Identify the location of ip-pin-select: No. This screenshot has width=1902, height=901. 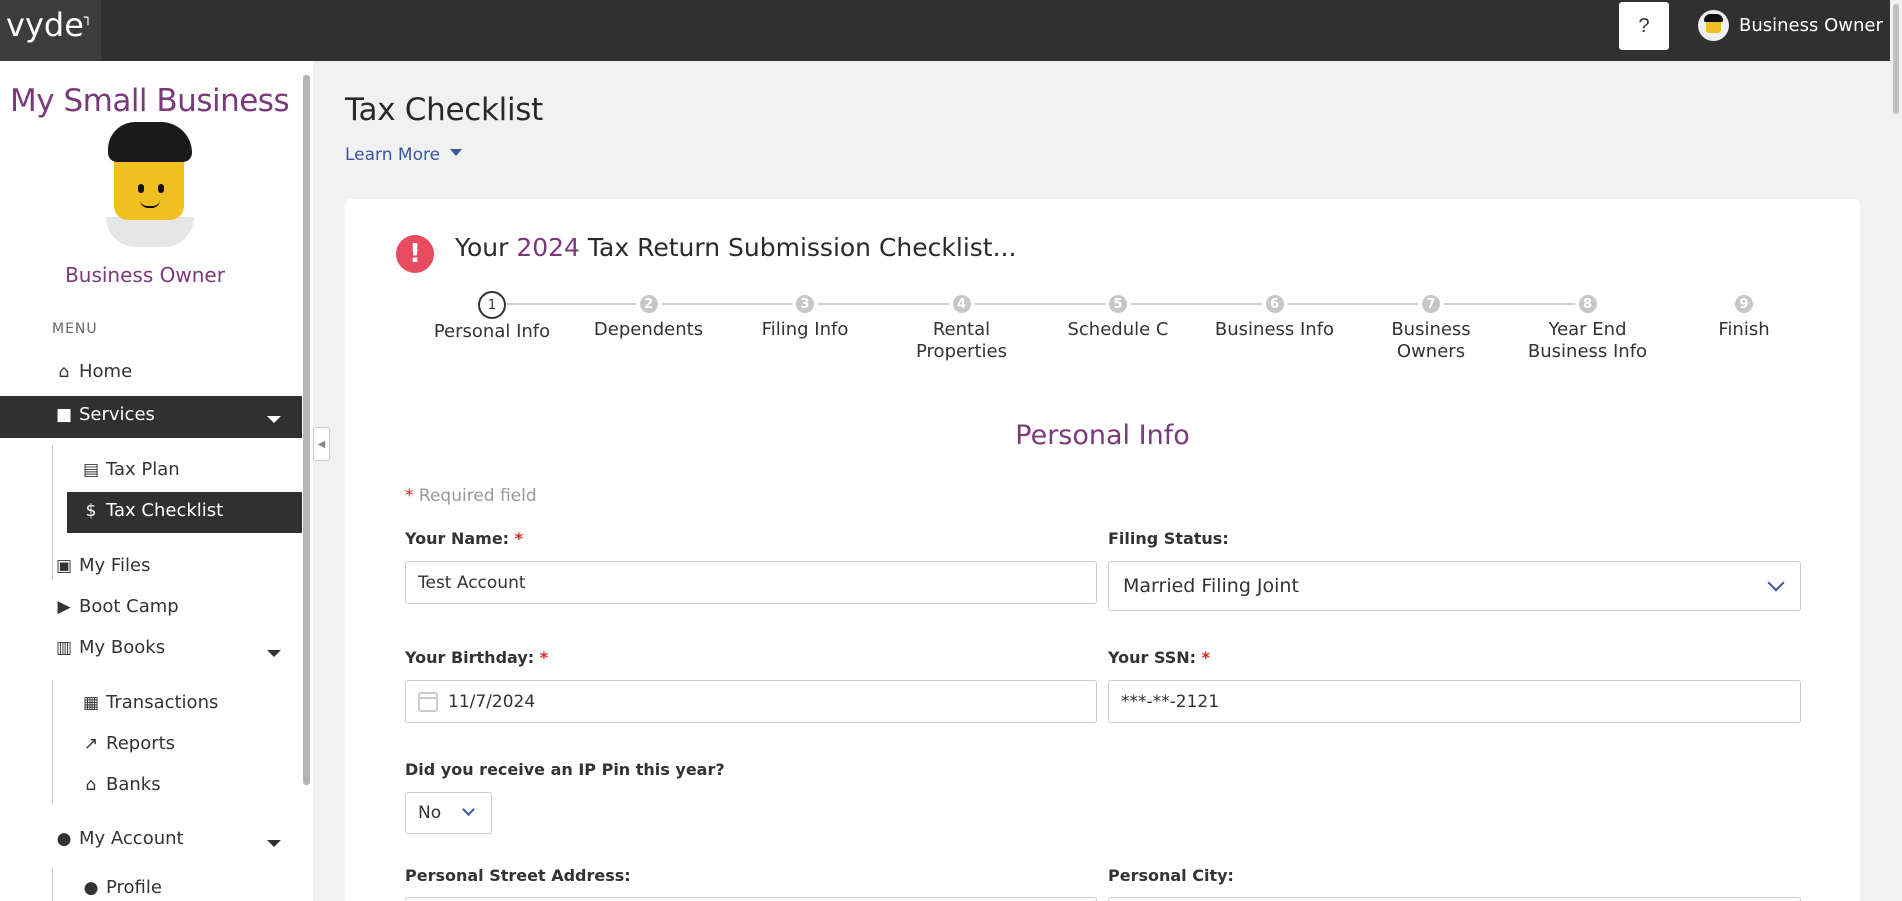
(448, 813).